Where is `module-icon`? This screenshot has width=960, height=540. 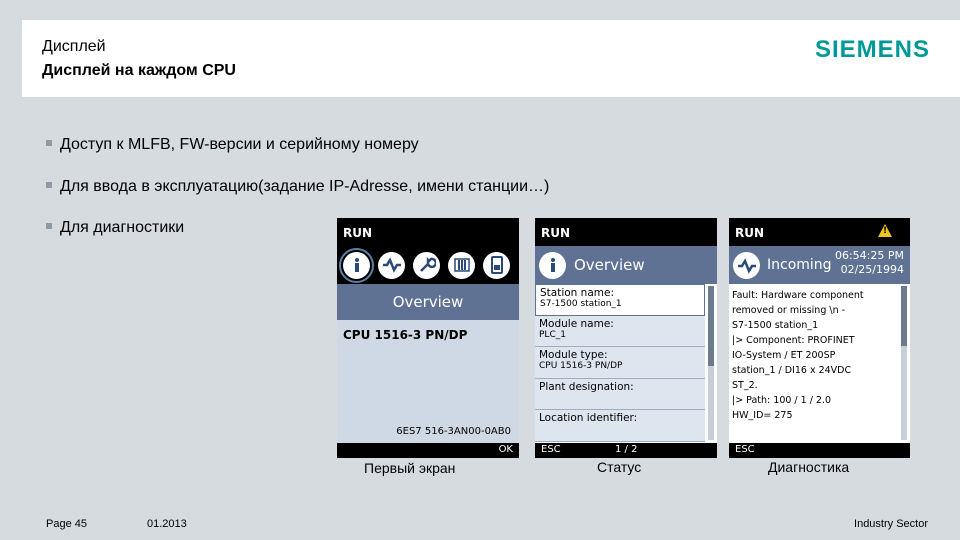
module-icon is located at coordinates (461, 265).